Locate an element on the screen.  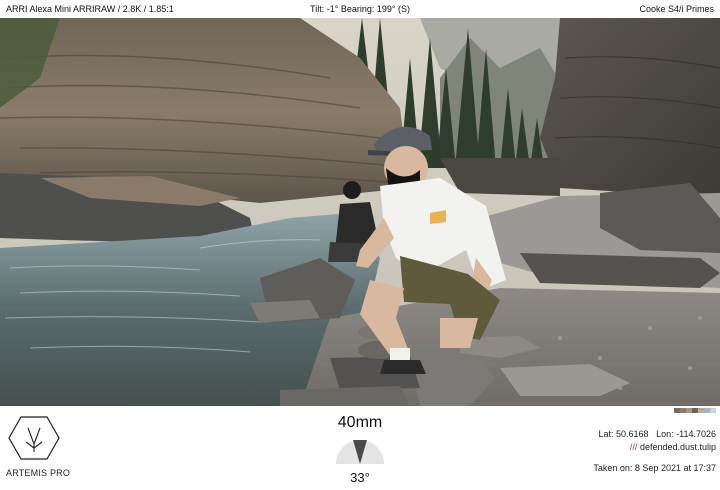
lens-label: Cooke S4/i Primes is located at coordinates (676, 9).